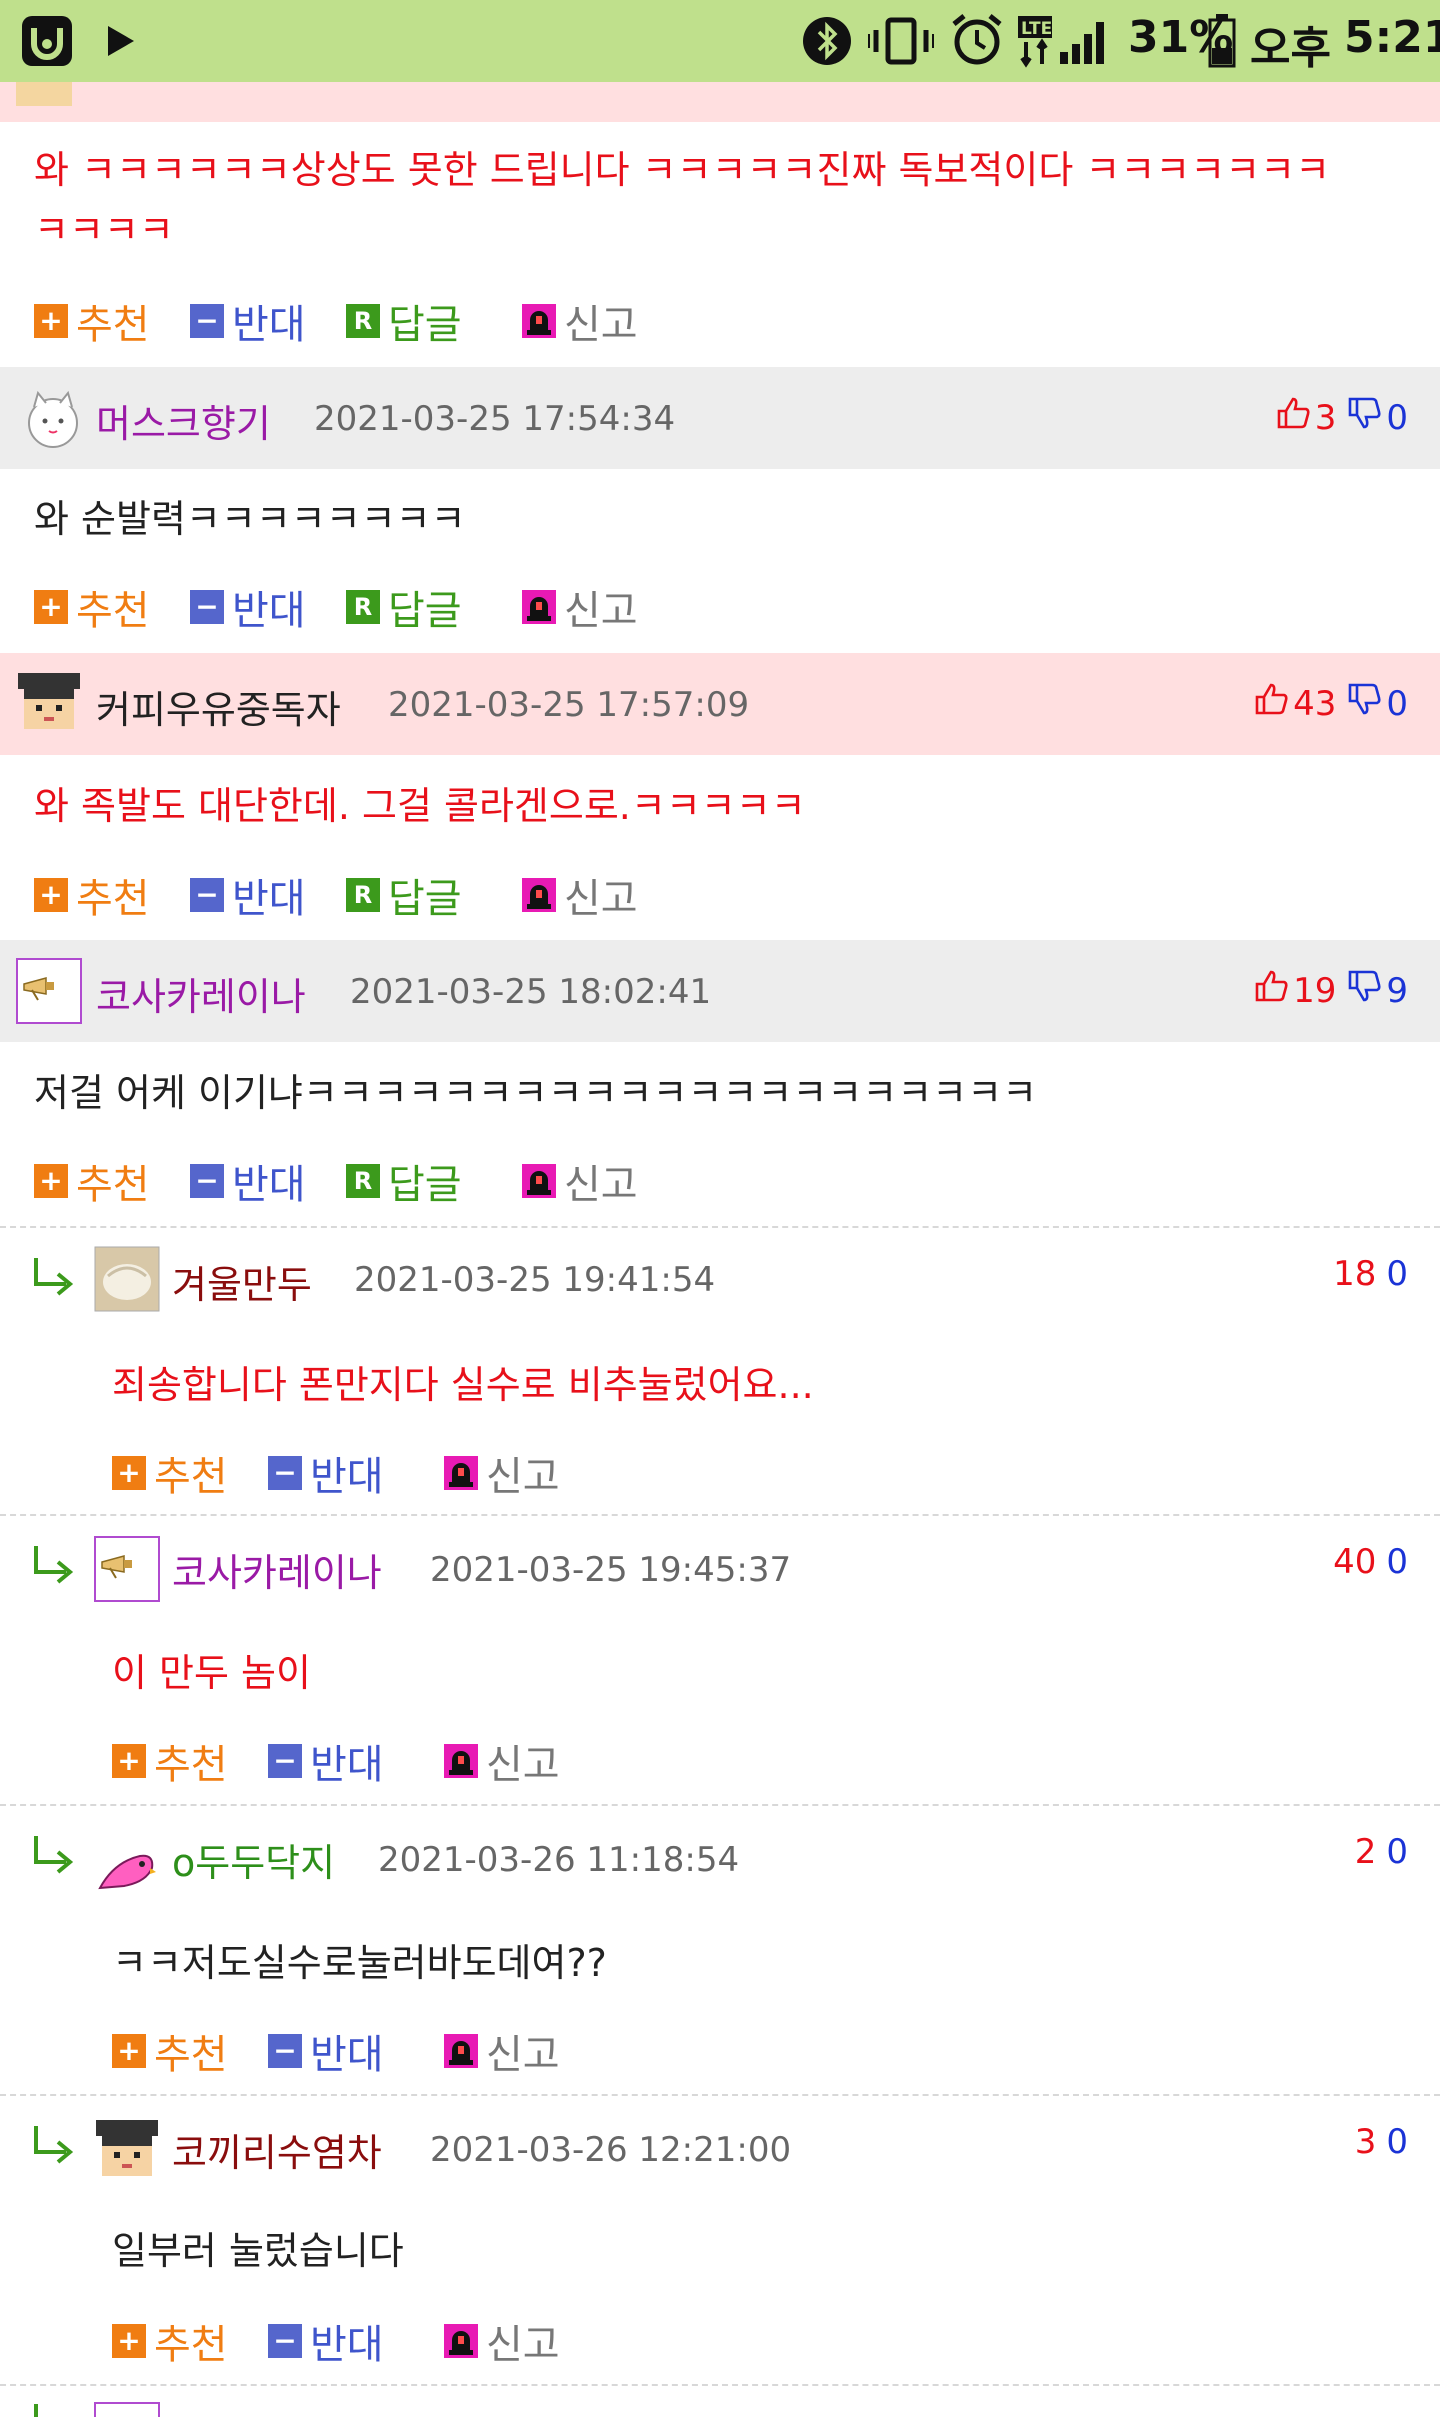 The height and width of the screenshot is (2417, 1440). I want to click on vote-counts: 43 0, so click(1330, 703).